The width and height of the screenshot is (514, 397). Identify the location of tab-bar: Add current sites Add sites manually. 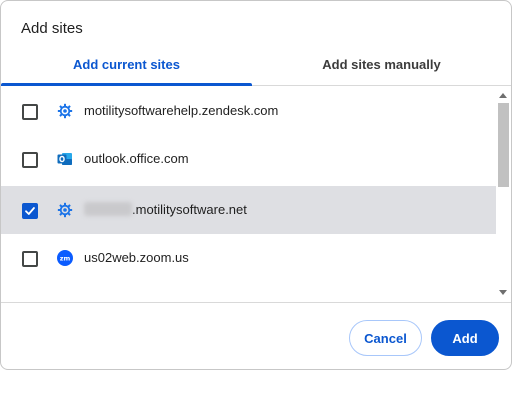
(256, 66).